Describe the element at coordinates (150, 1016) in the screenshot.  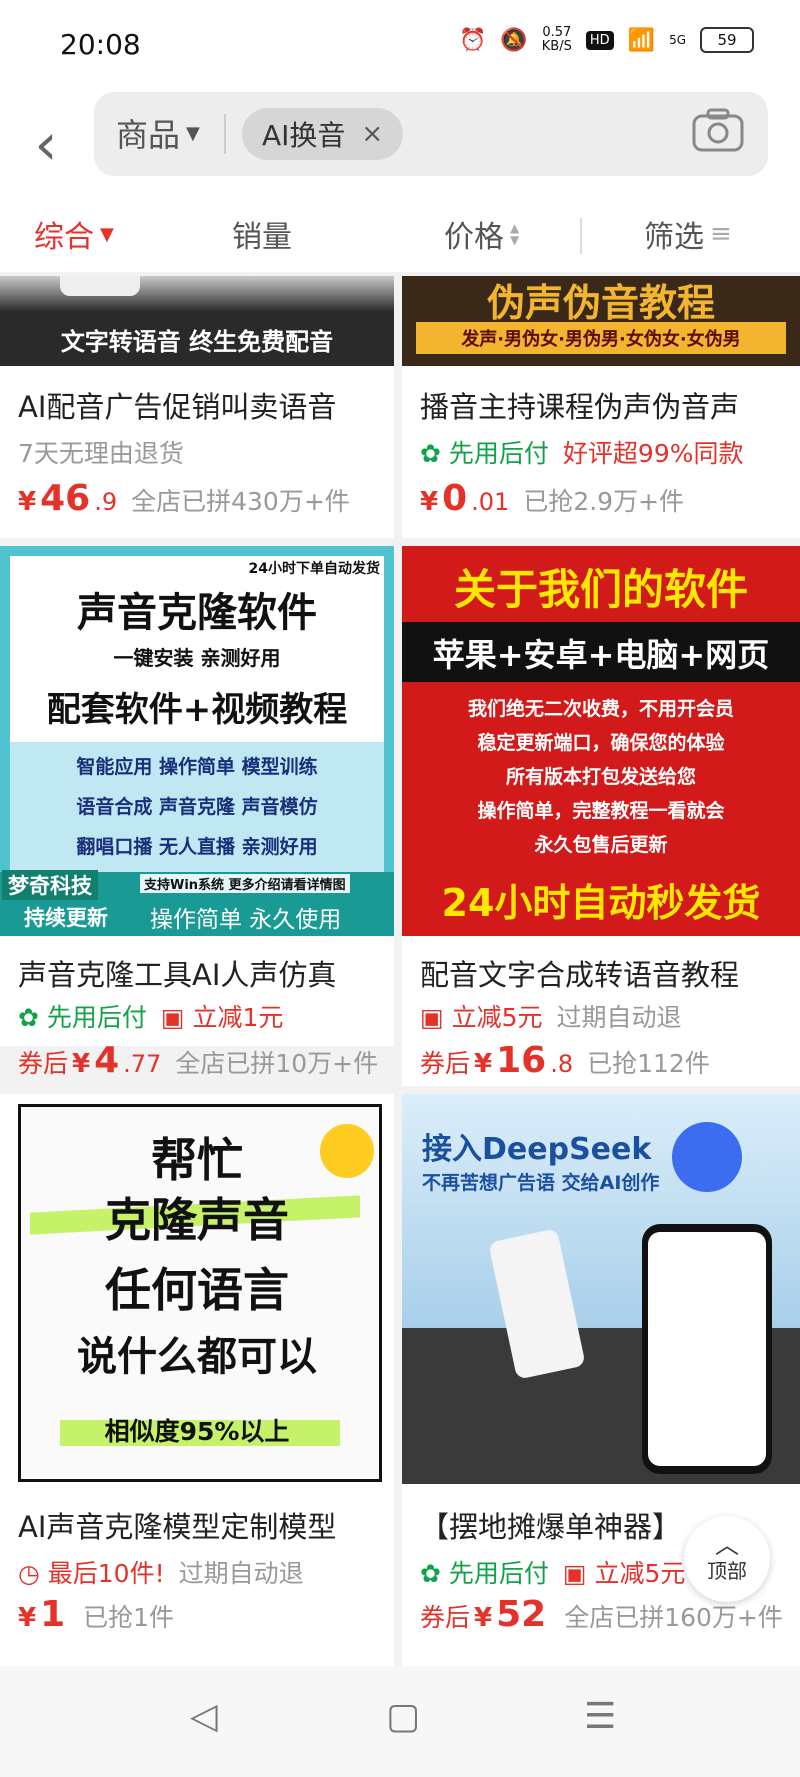
I see `product-tags: ✿ 先用后付 ▣ 立减1元` at that location.